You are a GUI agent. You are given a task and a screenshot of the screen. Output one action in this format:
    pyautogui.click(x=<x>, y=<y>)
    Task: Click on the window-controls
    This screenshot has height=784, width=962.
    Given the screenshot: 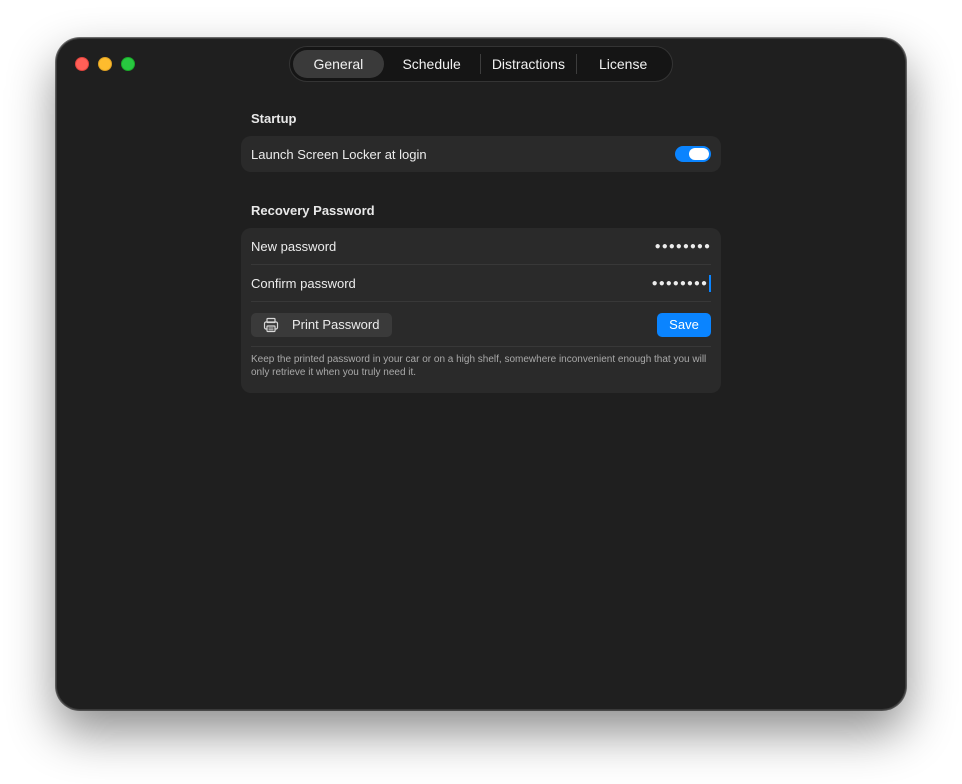 What is the action you would take?
    pyautogui.click(x=105, y=64)
    